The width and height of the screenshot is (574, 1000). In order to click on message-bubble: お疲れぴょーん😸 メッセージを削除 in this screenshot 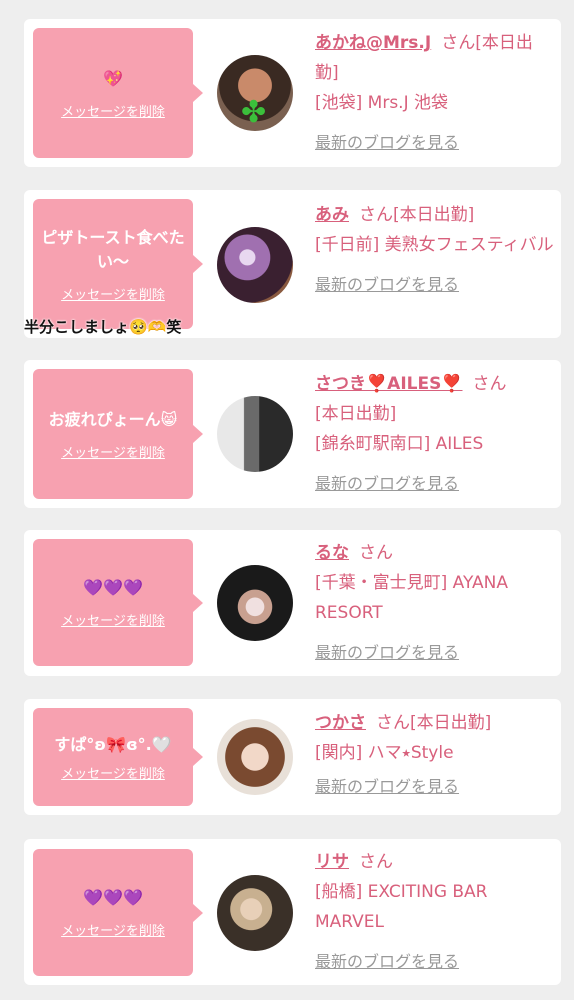, I will do `click(118, 434)`.